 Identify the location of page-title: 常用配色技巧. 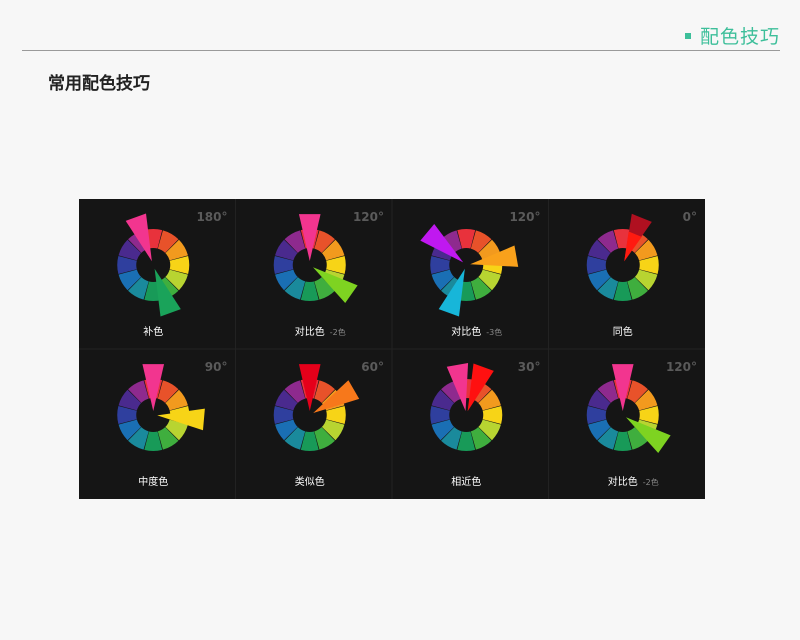
(99, 84).